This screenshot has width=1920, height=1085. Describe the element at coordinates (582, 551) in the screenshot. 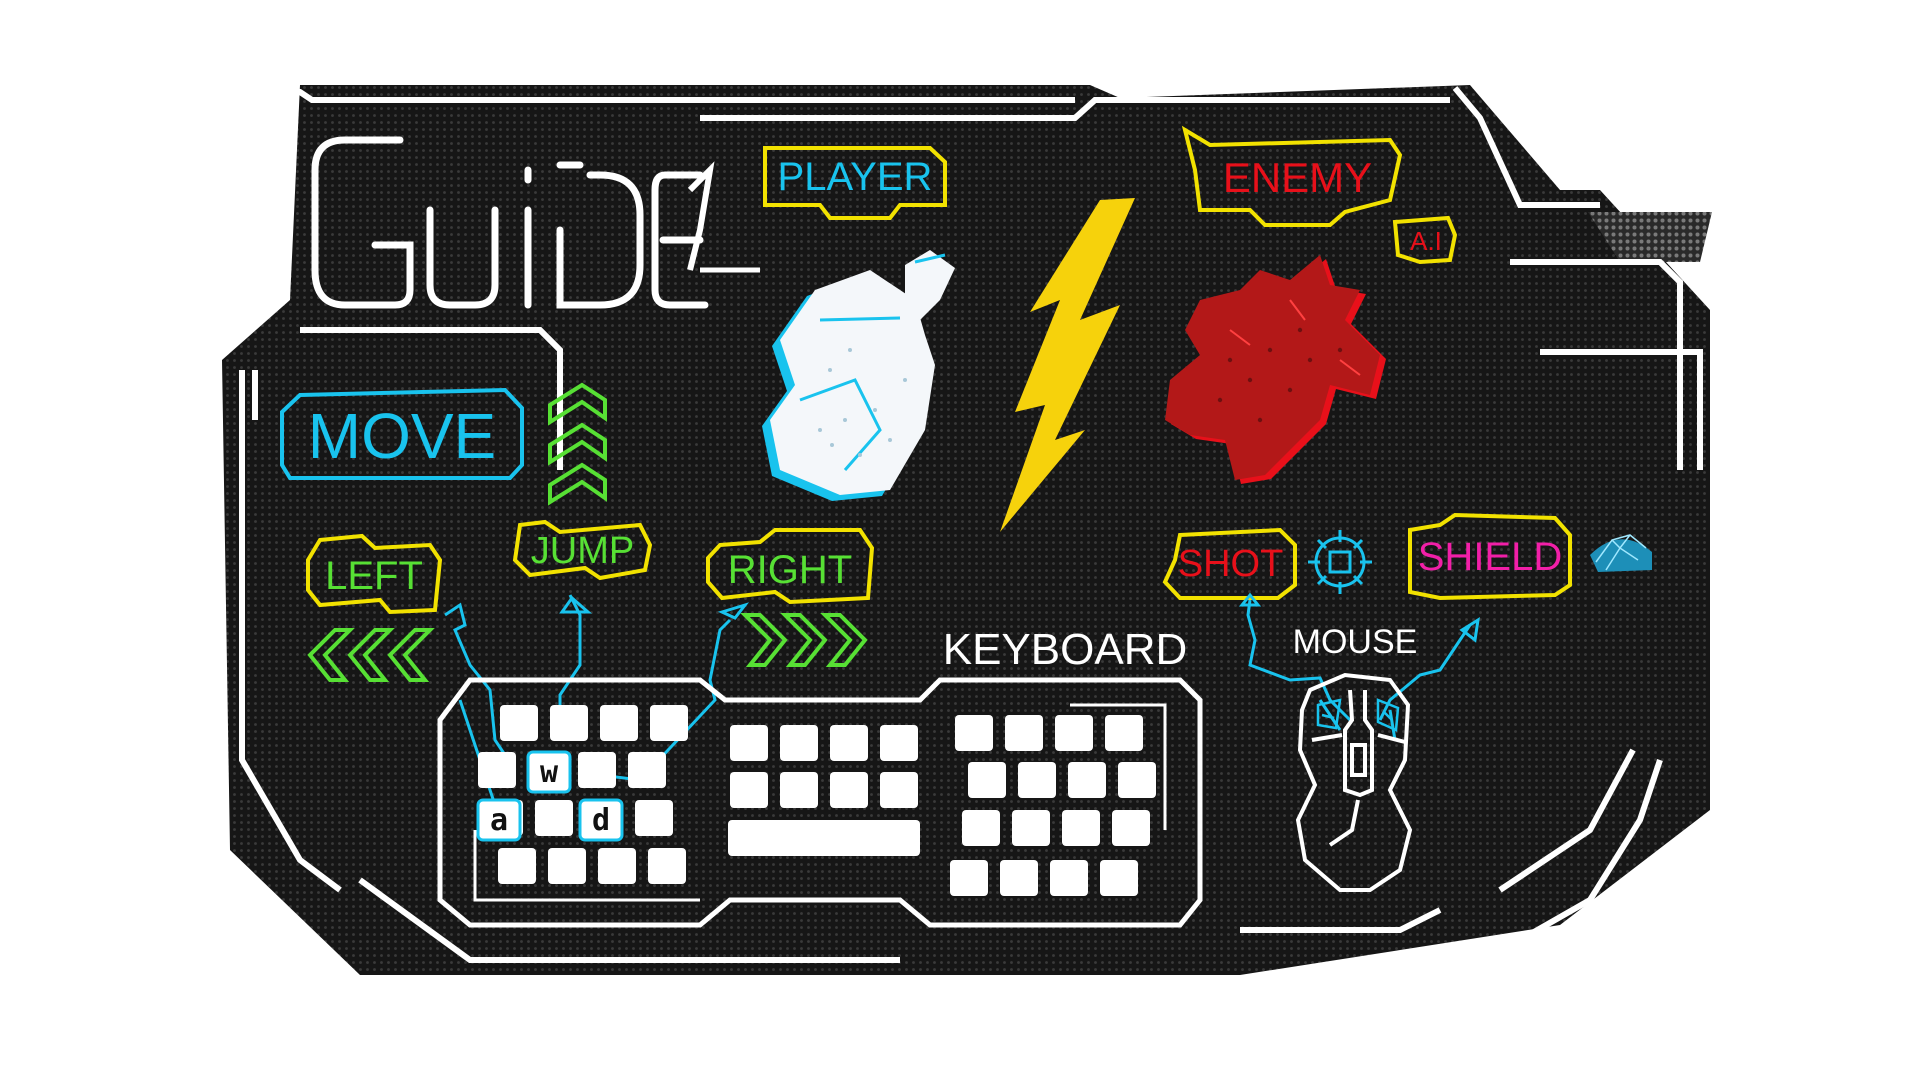

I see `jump-label: JUMP` at that location.